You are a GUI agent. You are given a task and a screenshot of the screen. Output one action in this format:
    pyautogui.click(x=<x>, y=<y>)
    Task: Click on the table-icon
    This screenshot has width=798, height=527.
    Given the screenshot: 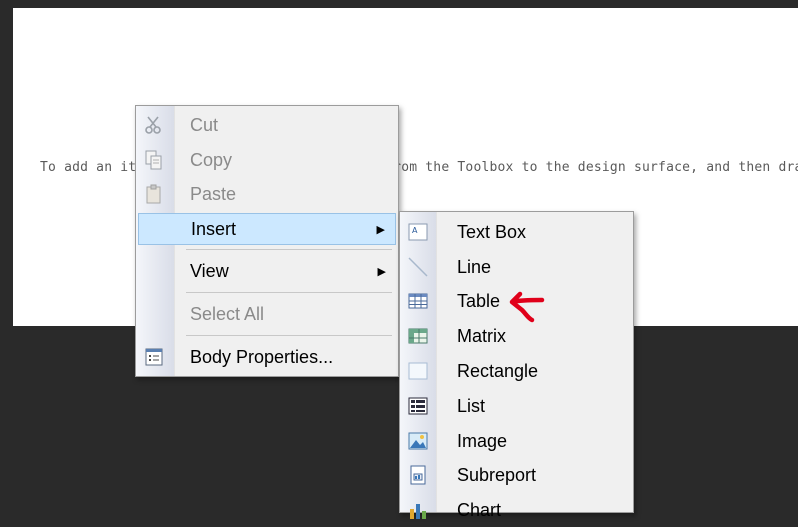 What is the action you would take?
    pyautogui.click(x=418, y=301)
    